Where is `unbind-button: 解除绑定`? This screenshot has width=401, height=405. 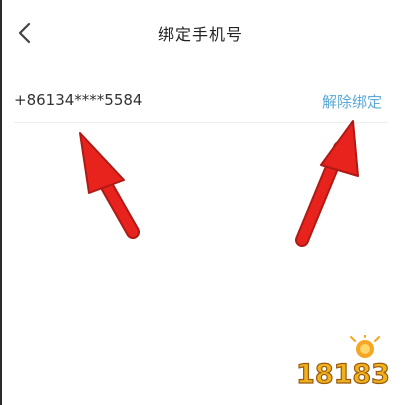 unbind-button: 解除绑定 is located at coordinates (352, 101).